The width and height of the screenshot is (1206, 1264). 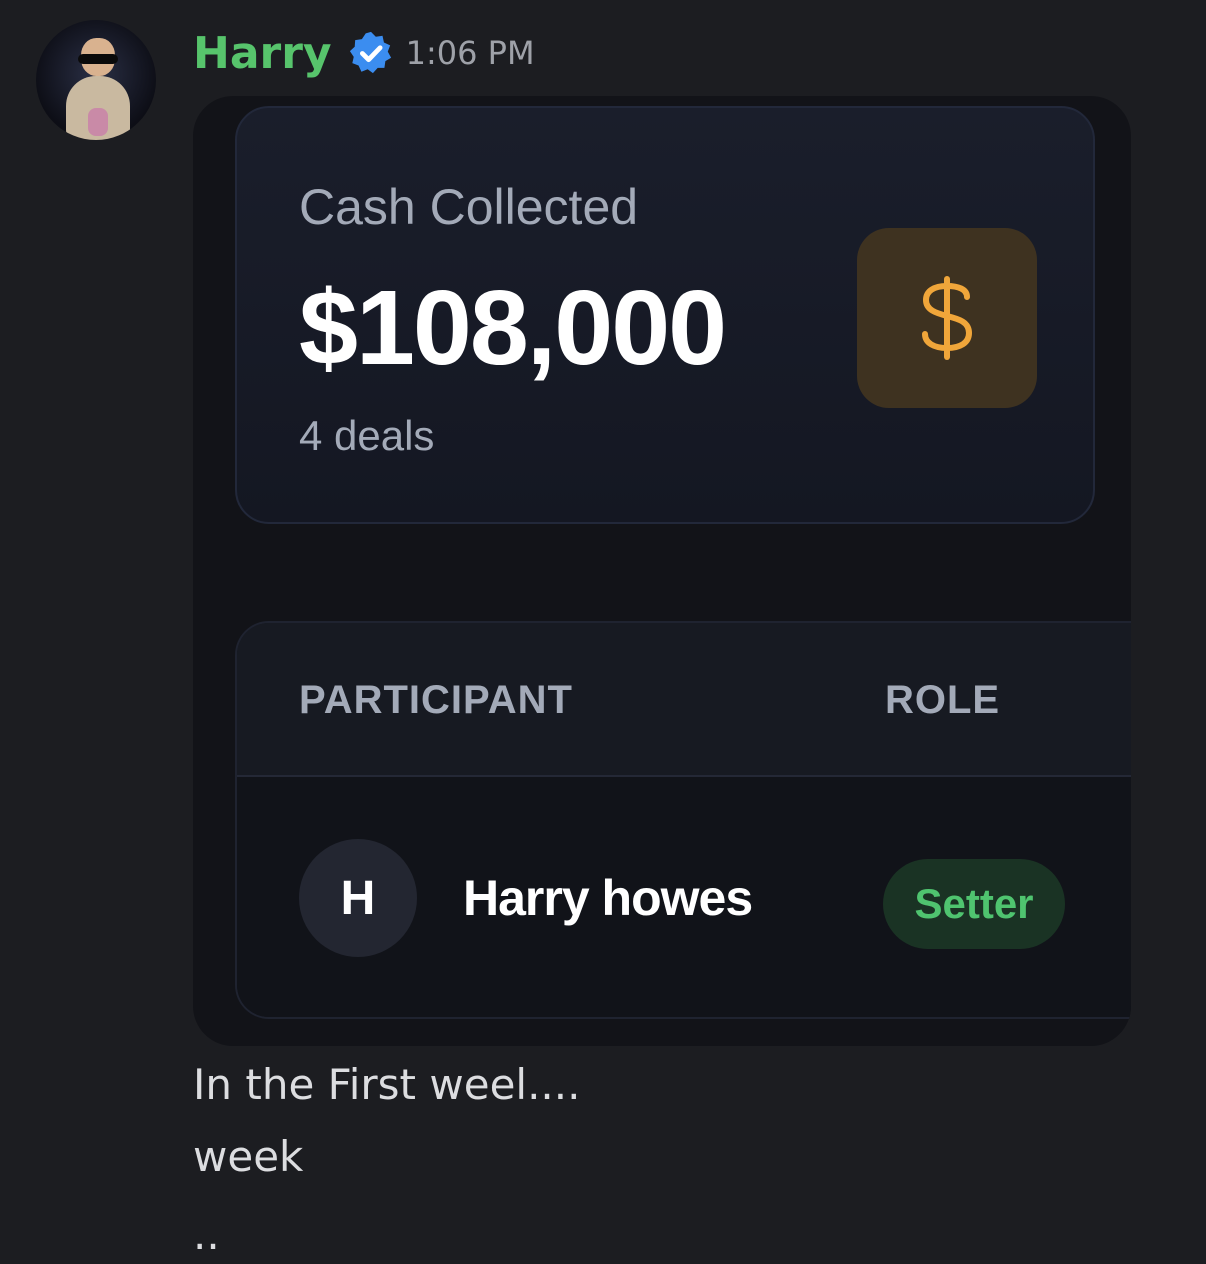 I want to click on message-header: Harry 1:06 PM, so click(x=364, y=53).